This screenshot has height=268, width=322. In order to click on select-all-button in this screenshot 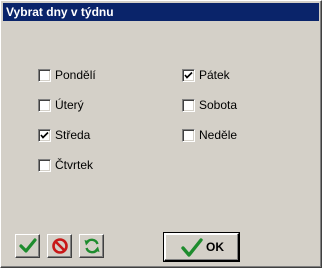, I will do `click(27, 246)`.